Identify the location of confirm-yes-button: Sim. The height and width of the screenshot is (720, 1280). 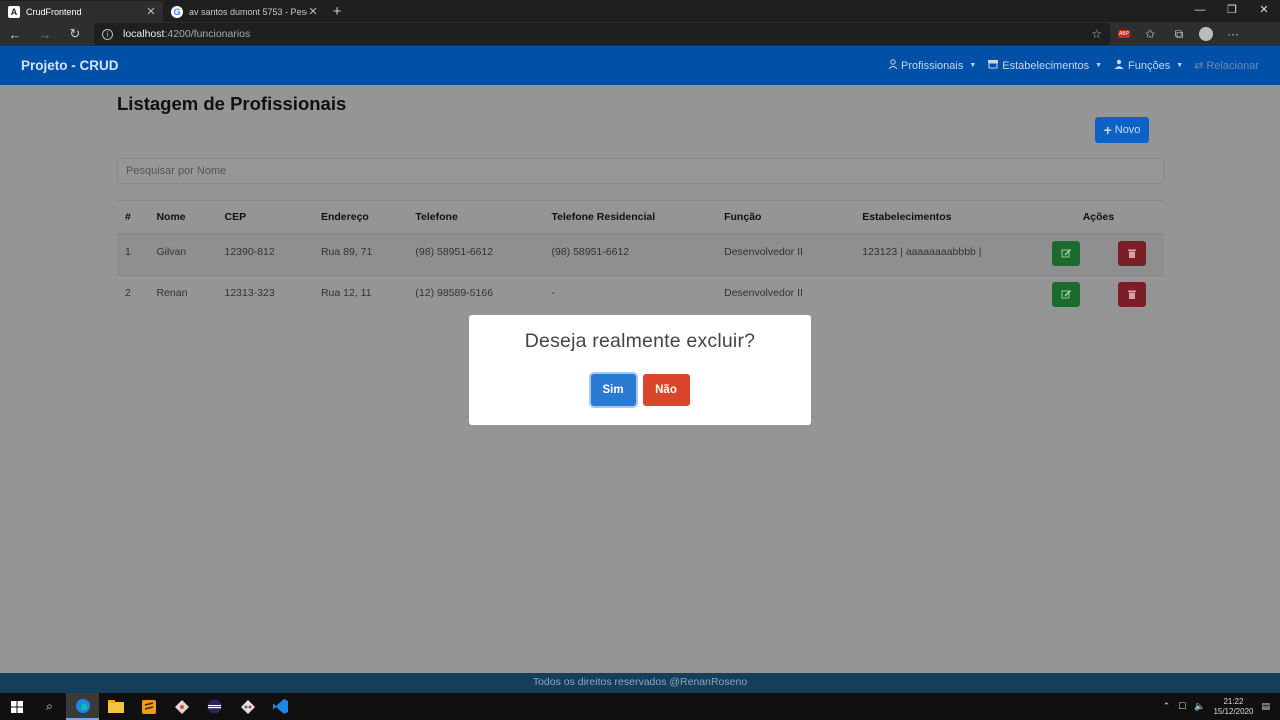
(613, 390).